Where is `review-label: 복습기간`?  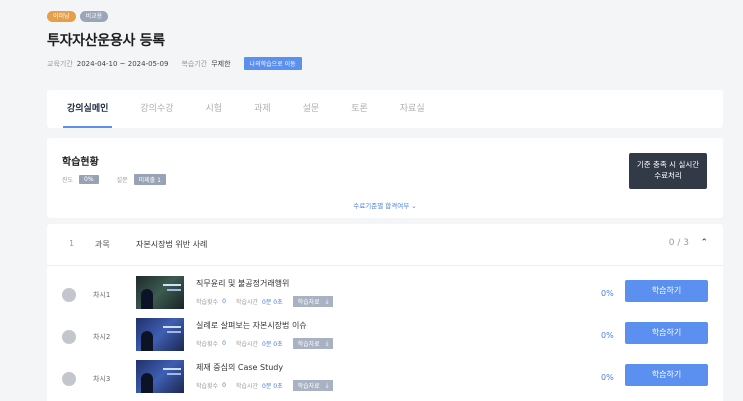 review-label: 복습기간 is located at coordinates (194, 63).